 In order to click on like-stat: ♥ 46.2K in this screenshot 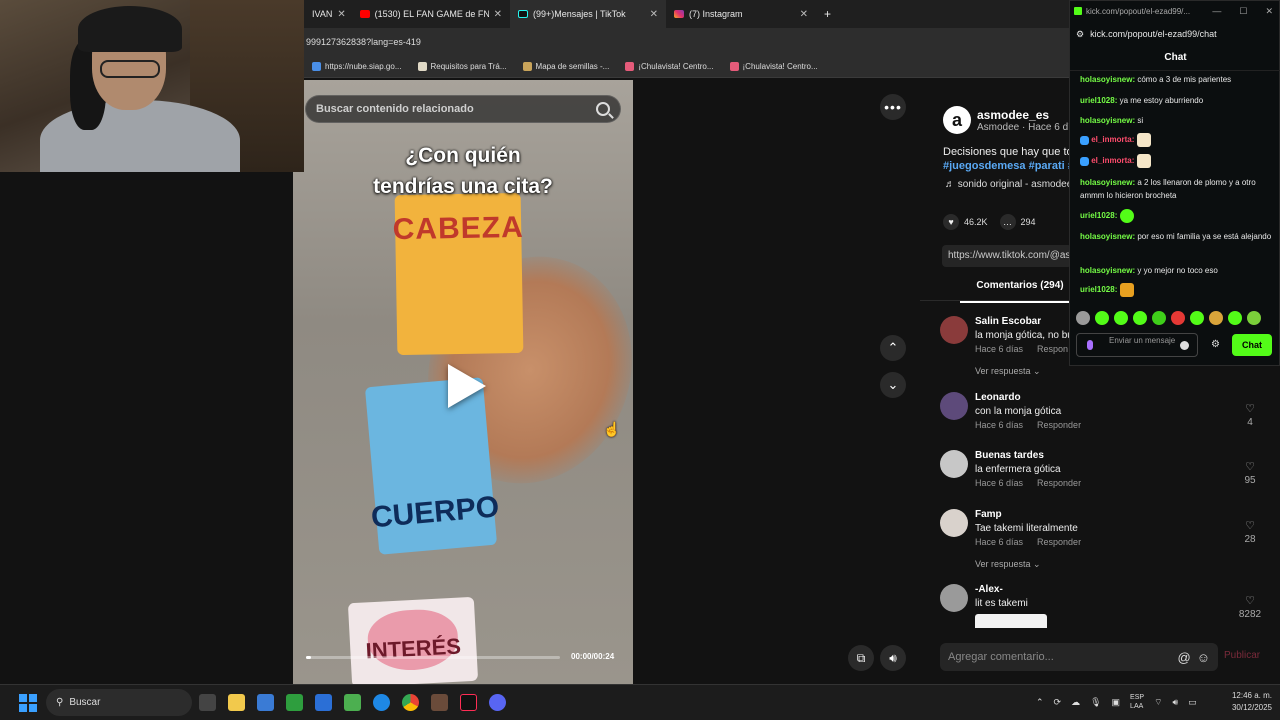, I will do `click(965, 222)`.